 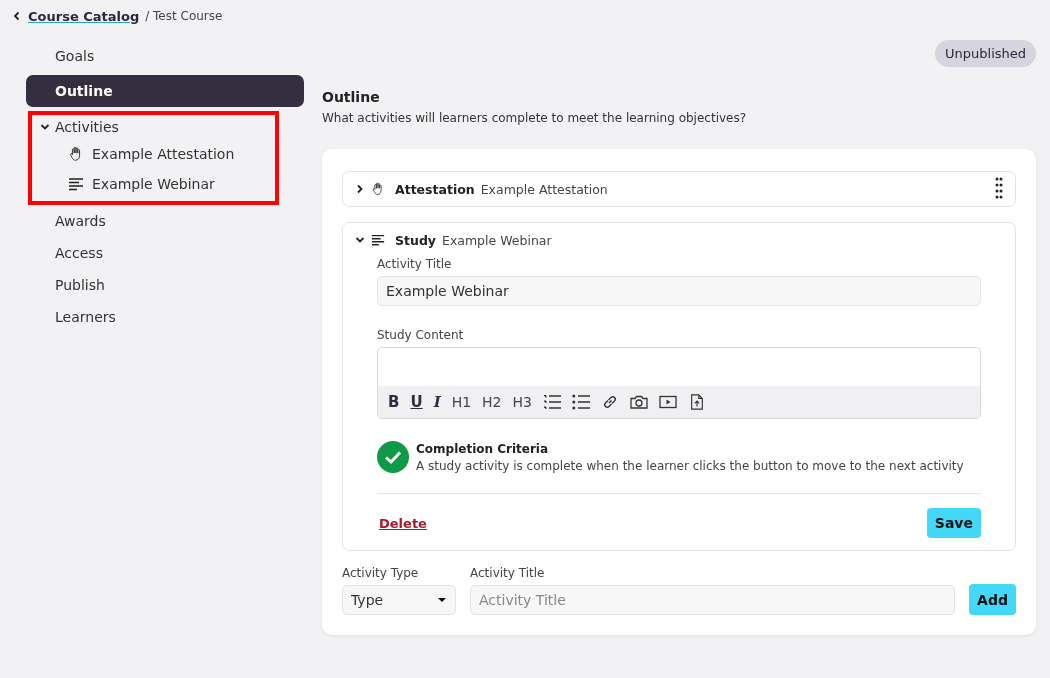 I want to click on add-button: Add, so click(x=992, y=599).